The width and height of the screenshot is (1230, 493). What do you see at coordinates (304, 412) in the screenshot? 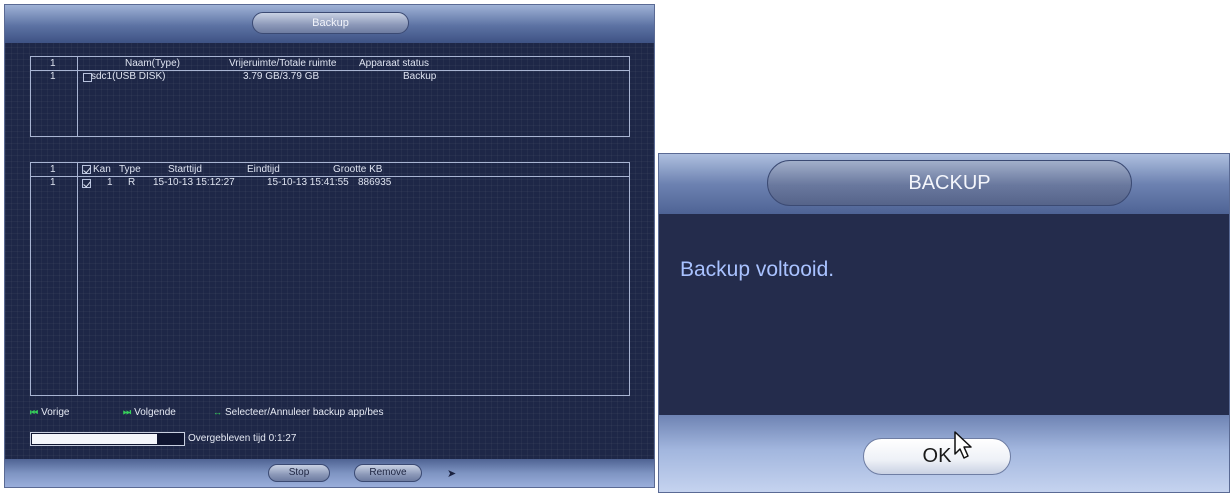
I see `select-label: Selecteer/Annuleer backup app/bes` at bounding box center [304, 412].